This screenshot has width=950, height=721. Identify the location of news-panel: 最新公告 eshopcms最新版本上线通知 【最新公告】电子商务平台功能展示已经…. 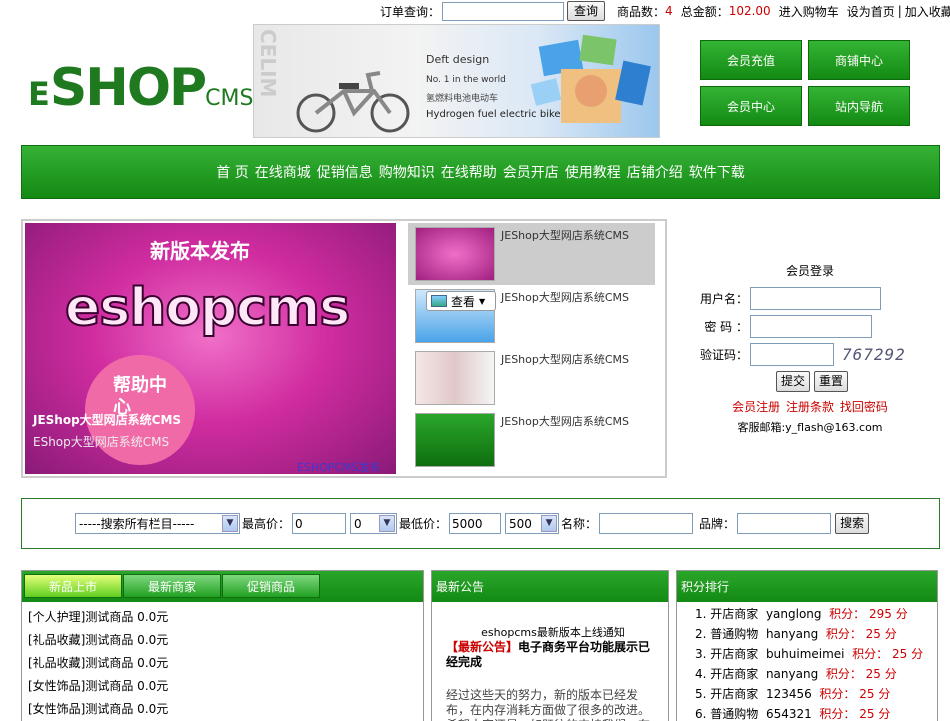
(550, 645).